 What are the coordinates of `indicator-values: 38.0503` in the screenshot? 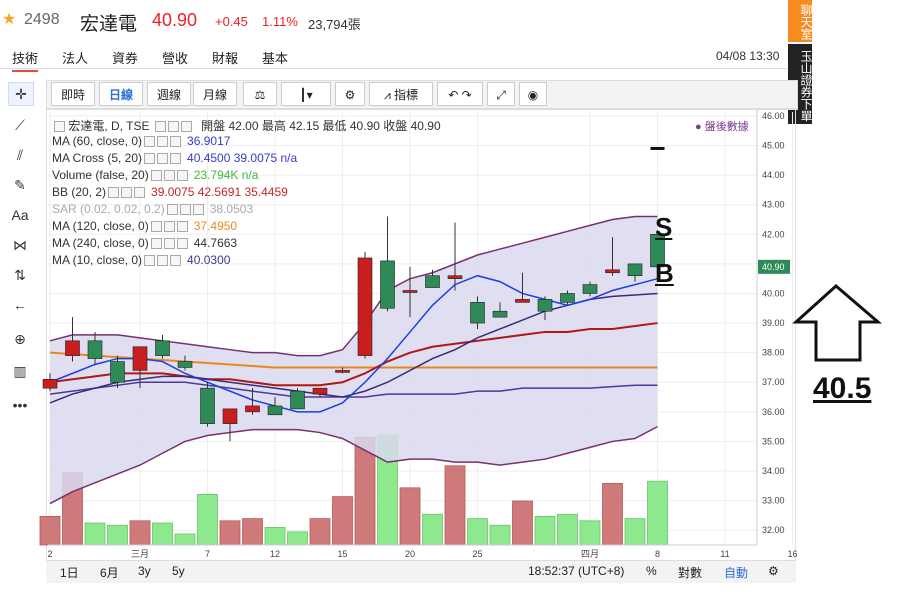 It's located at (231, 209).